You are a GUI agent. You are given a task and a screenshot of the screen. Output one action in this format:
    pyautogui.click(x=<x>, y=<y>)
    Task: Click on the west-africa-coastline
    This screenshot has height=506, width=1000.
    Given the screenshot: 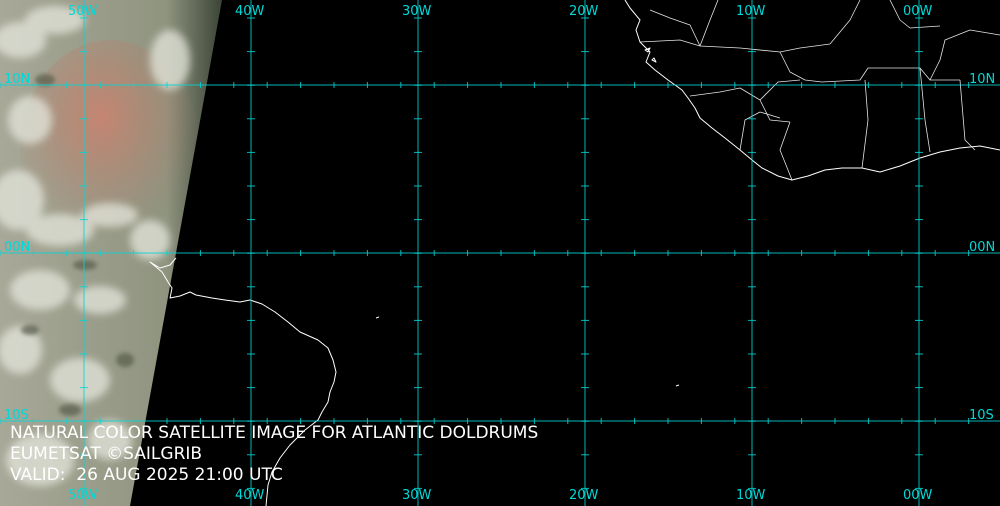 What is the action you would take?
    pyautogui.click(x=812, y=90)
    